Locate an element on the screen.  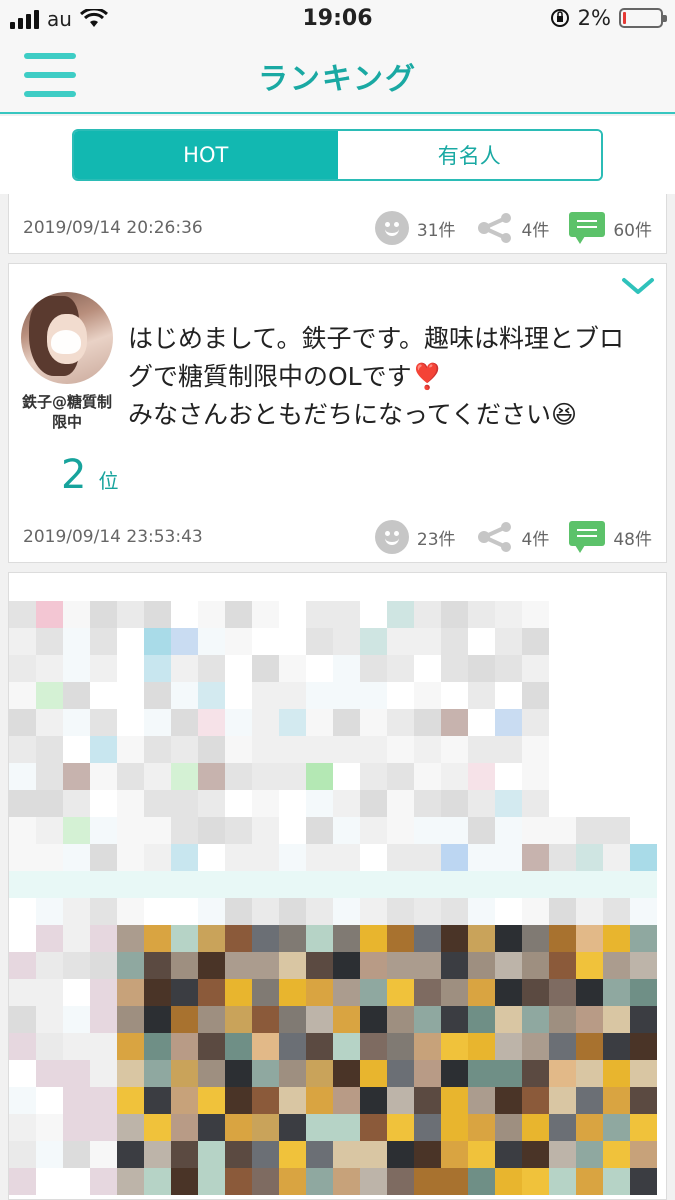
like-stat: 31件 is located at coordinates (415, 228).